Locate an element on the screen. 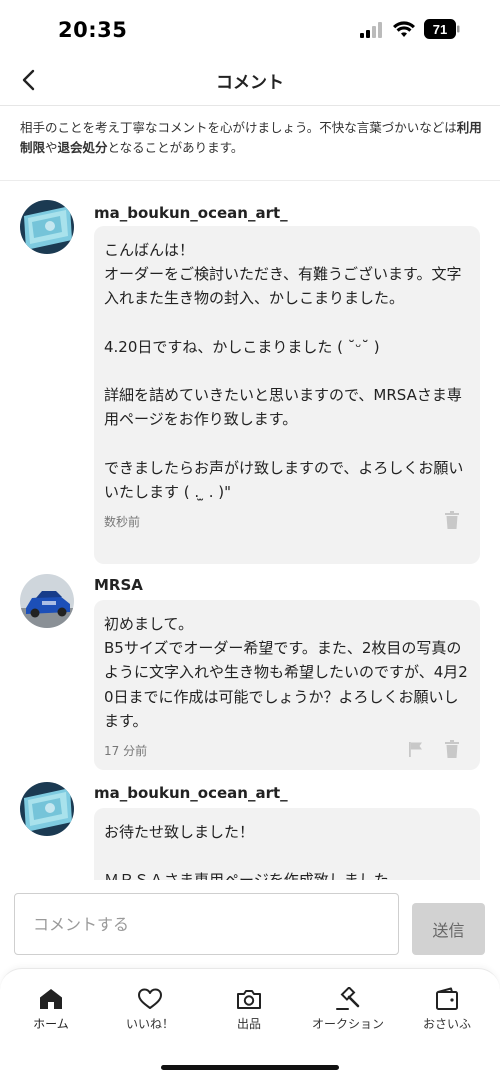 This screenshot has width=500, height=1080. notice-text-end: となることがあります。 is located at coordinates (175, 147).